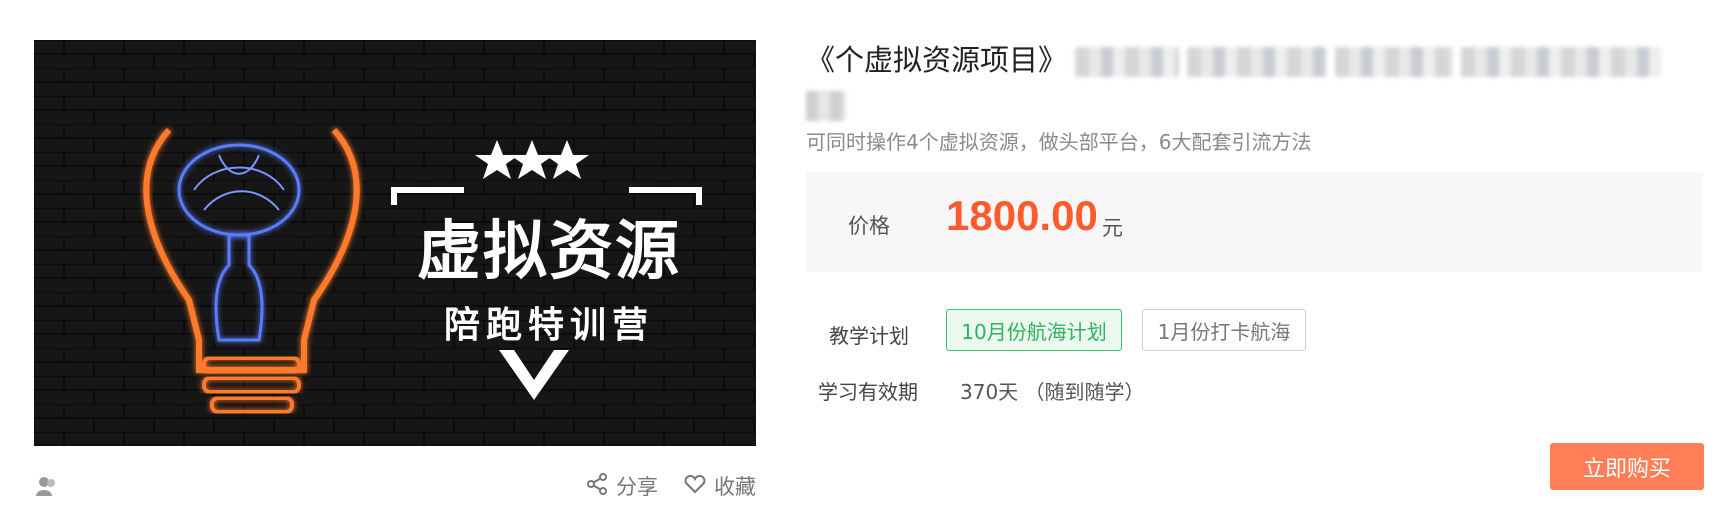  What do you see at coordinates (549, 252) in the screenshot?
I see `cover-title: 虚拟资源` at bounding box center [549, 252].